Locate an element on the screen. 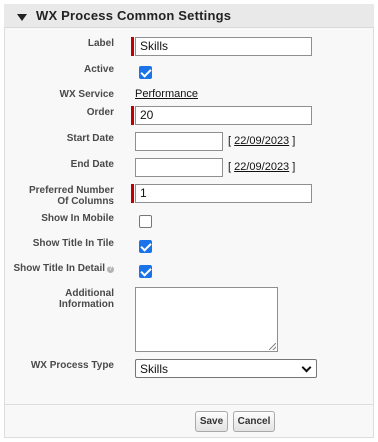 This screenshot has width=378, height=442. section-title: WX Process Common Settings is located at coordinates (134, 15).